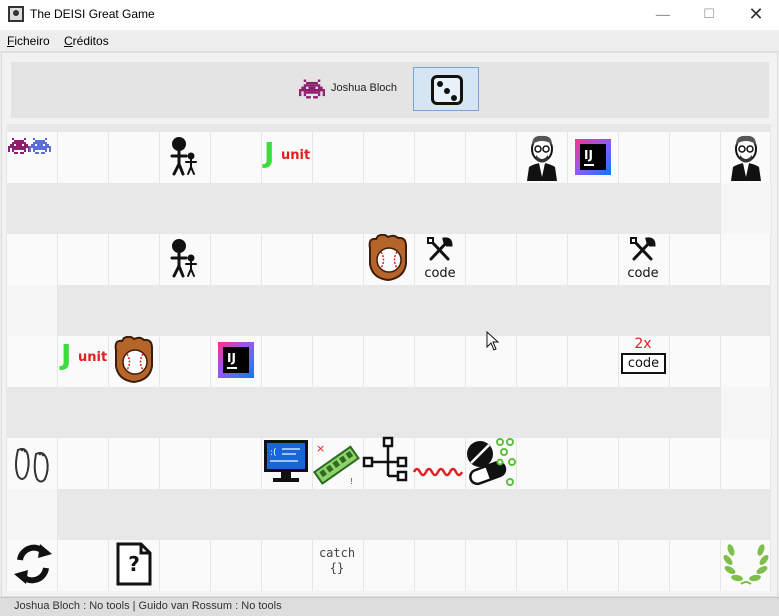 Image resolution: width=779 pixels, height=616 pixels. What do you see at coordinates (86, 41) in the screenshot?
I see `menu-creditos: Créditos` at bounding box center [86, 41].